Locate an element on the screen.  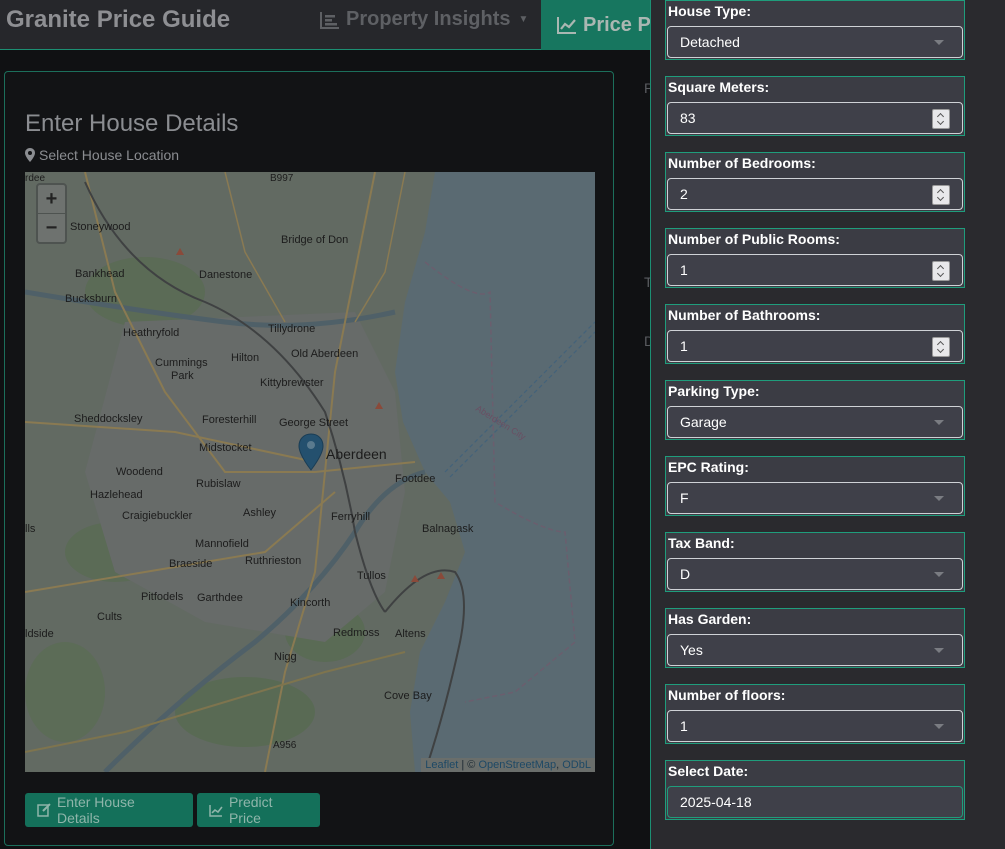
map-label: Heathryfold is located at coordinates (151, 333).